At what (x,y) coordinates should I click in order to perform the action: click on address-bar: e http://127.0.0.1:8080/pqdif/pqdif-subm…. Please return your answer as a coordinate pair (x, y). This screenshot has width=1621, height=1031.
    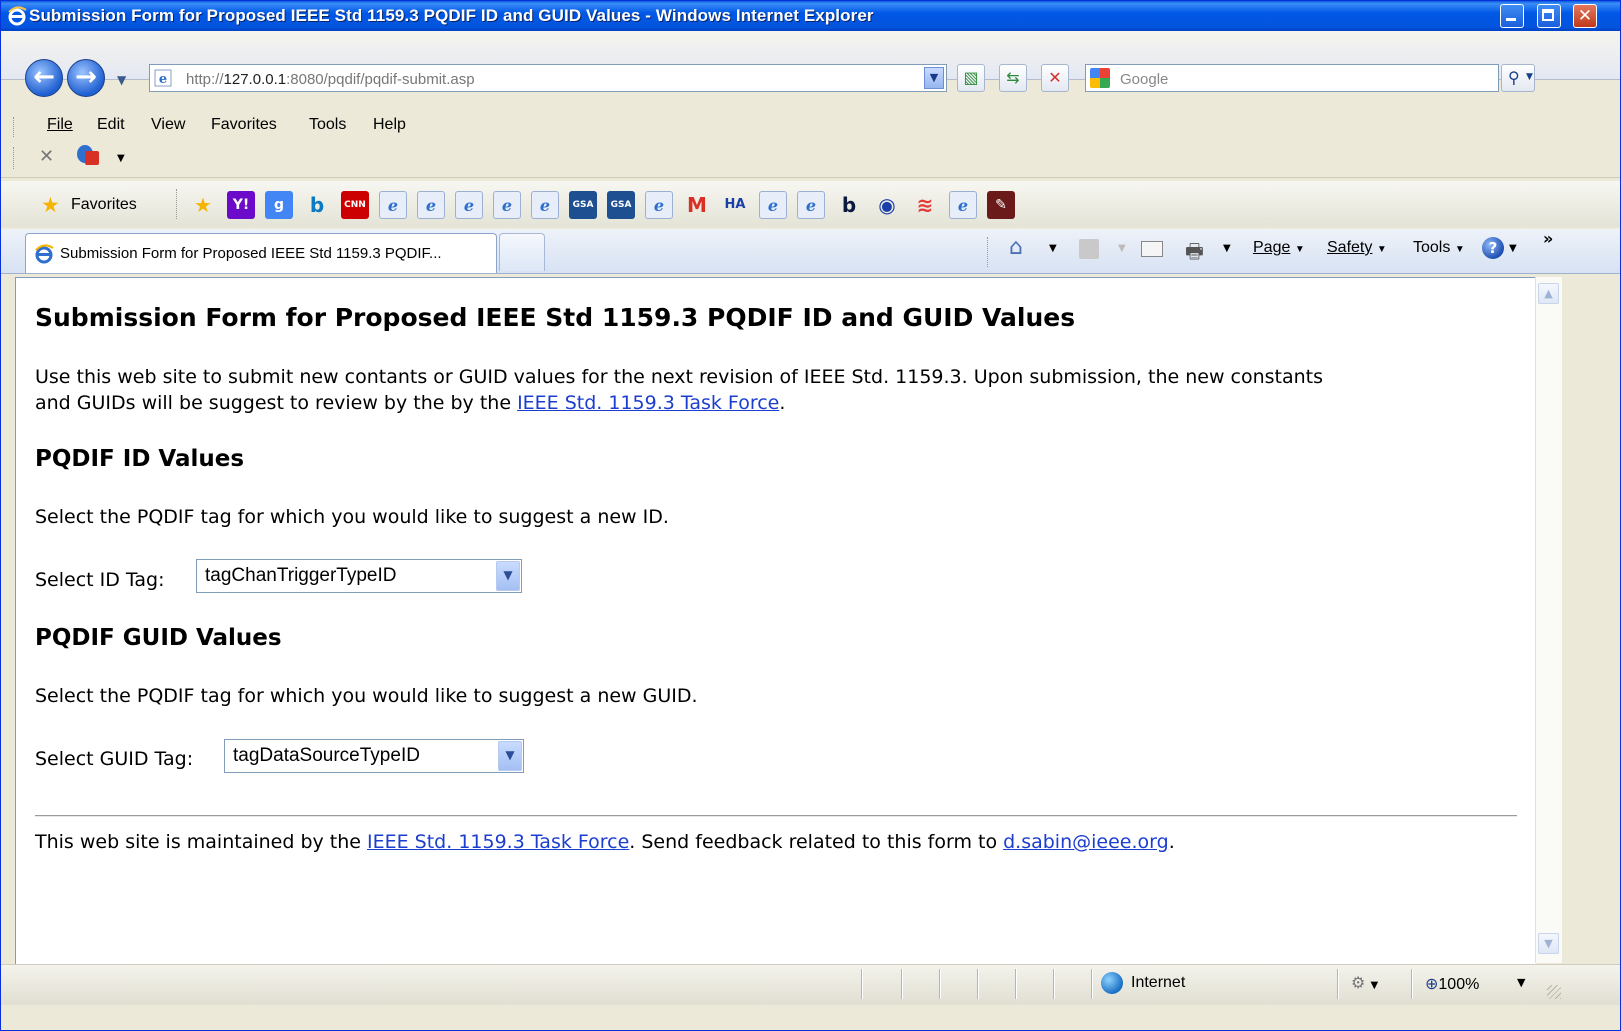
    Looking at the image, I should click on (548, 78).